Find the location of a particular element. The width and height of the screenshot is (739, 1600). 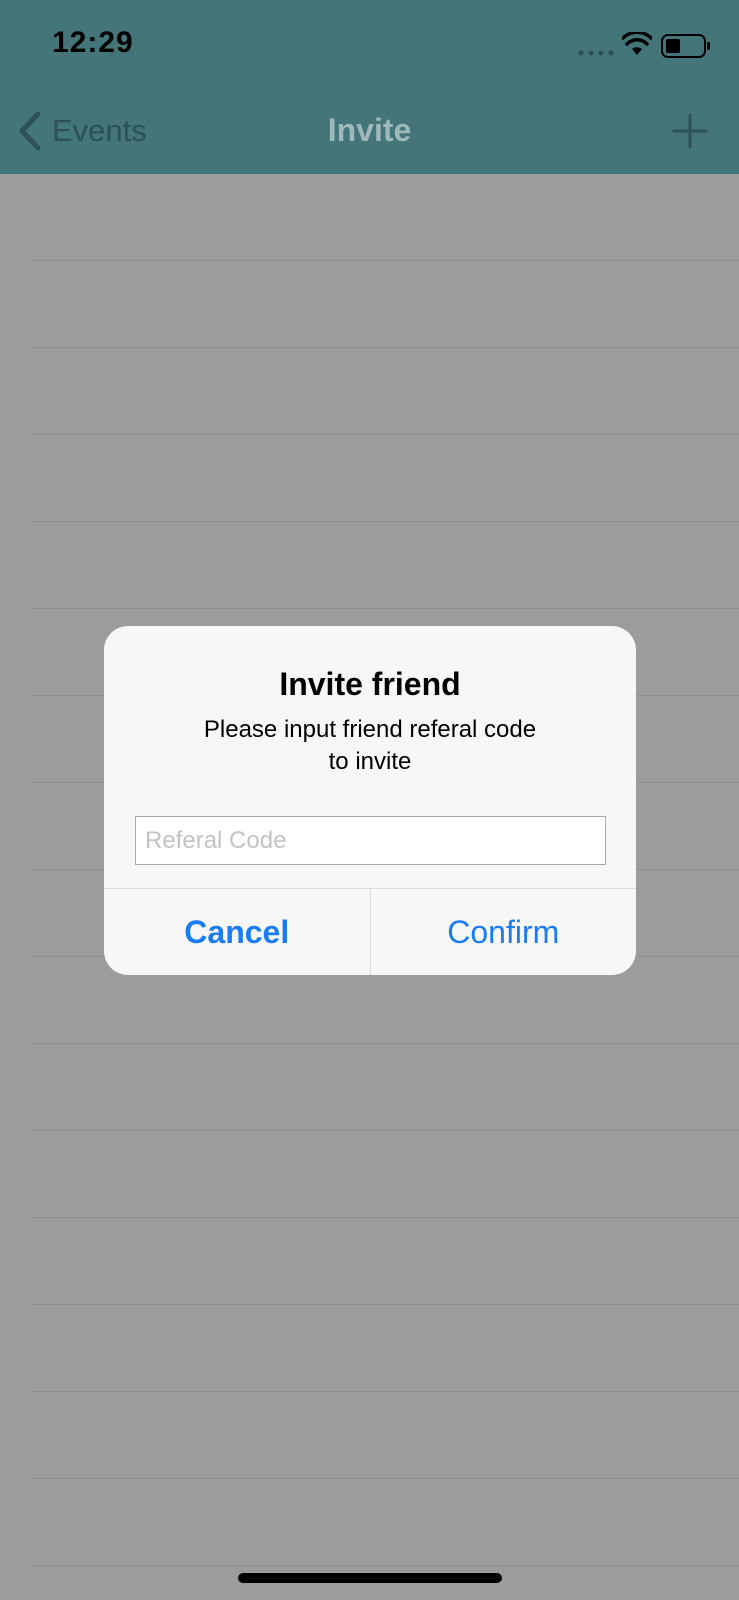

signal-icon is located at coordinates (596, 53).